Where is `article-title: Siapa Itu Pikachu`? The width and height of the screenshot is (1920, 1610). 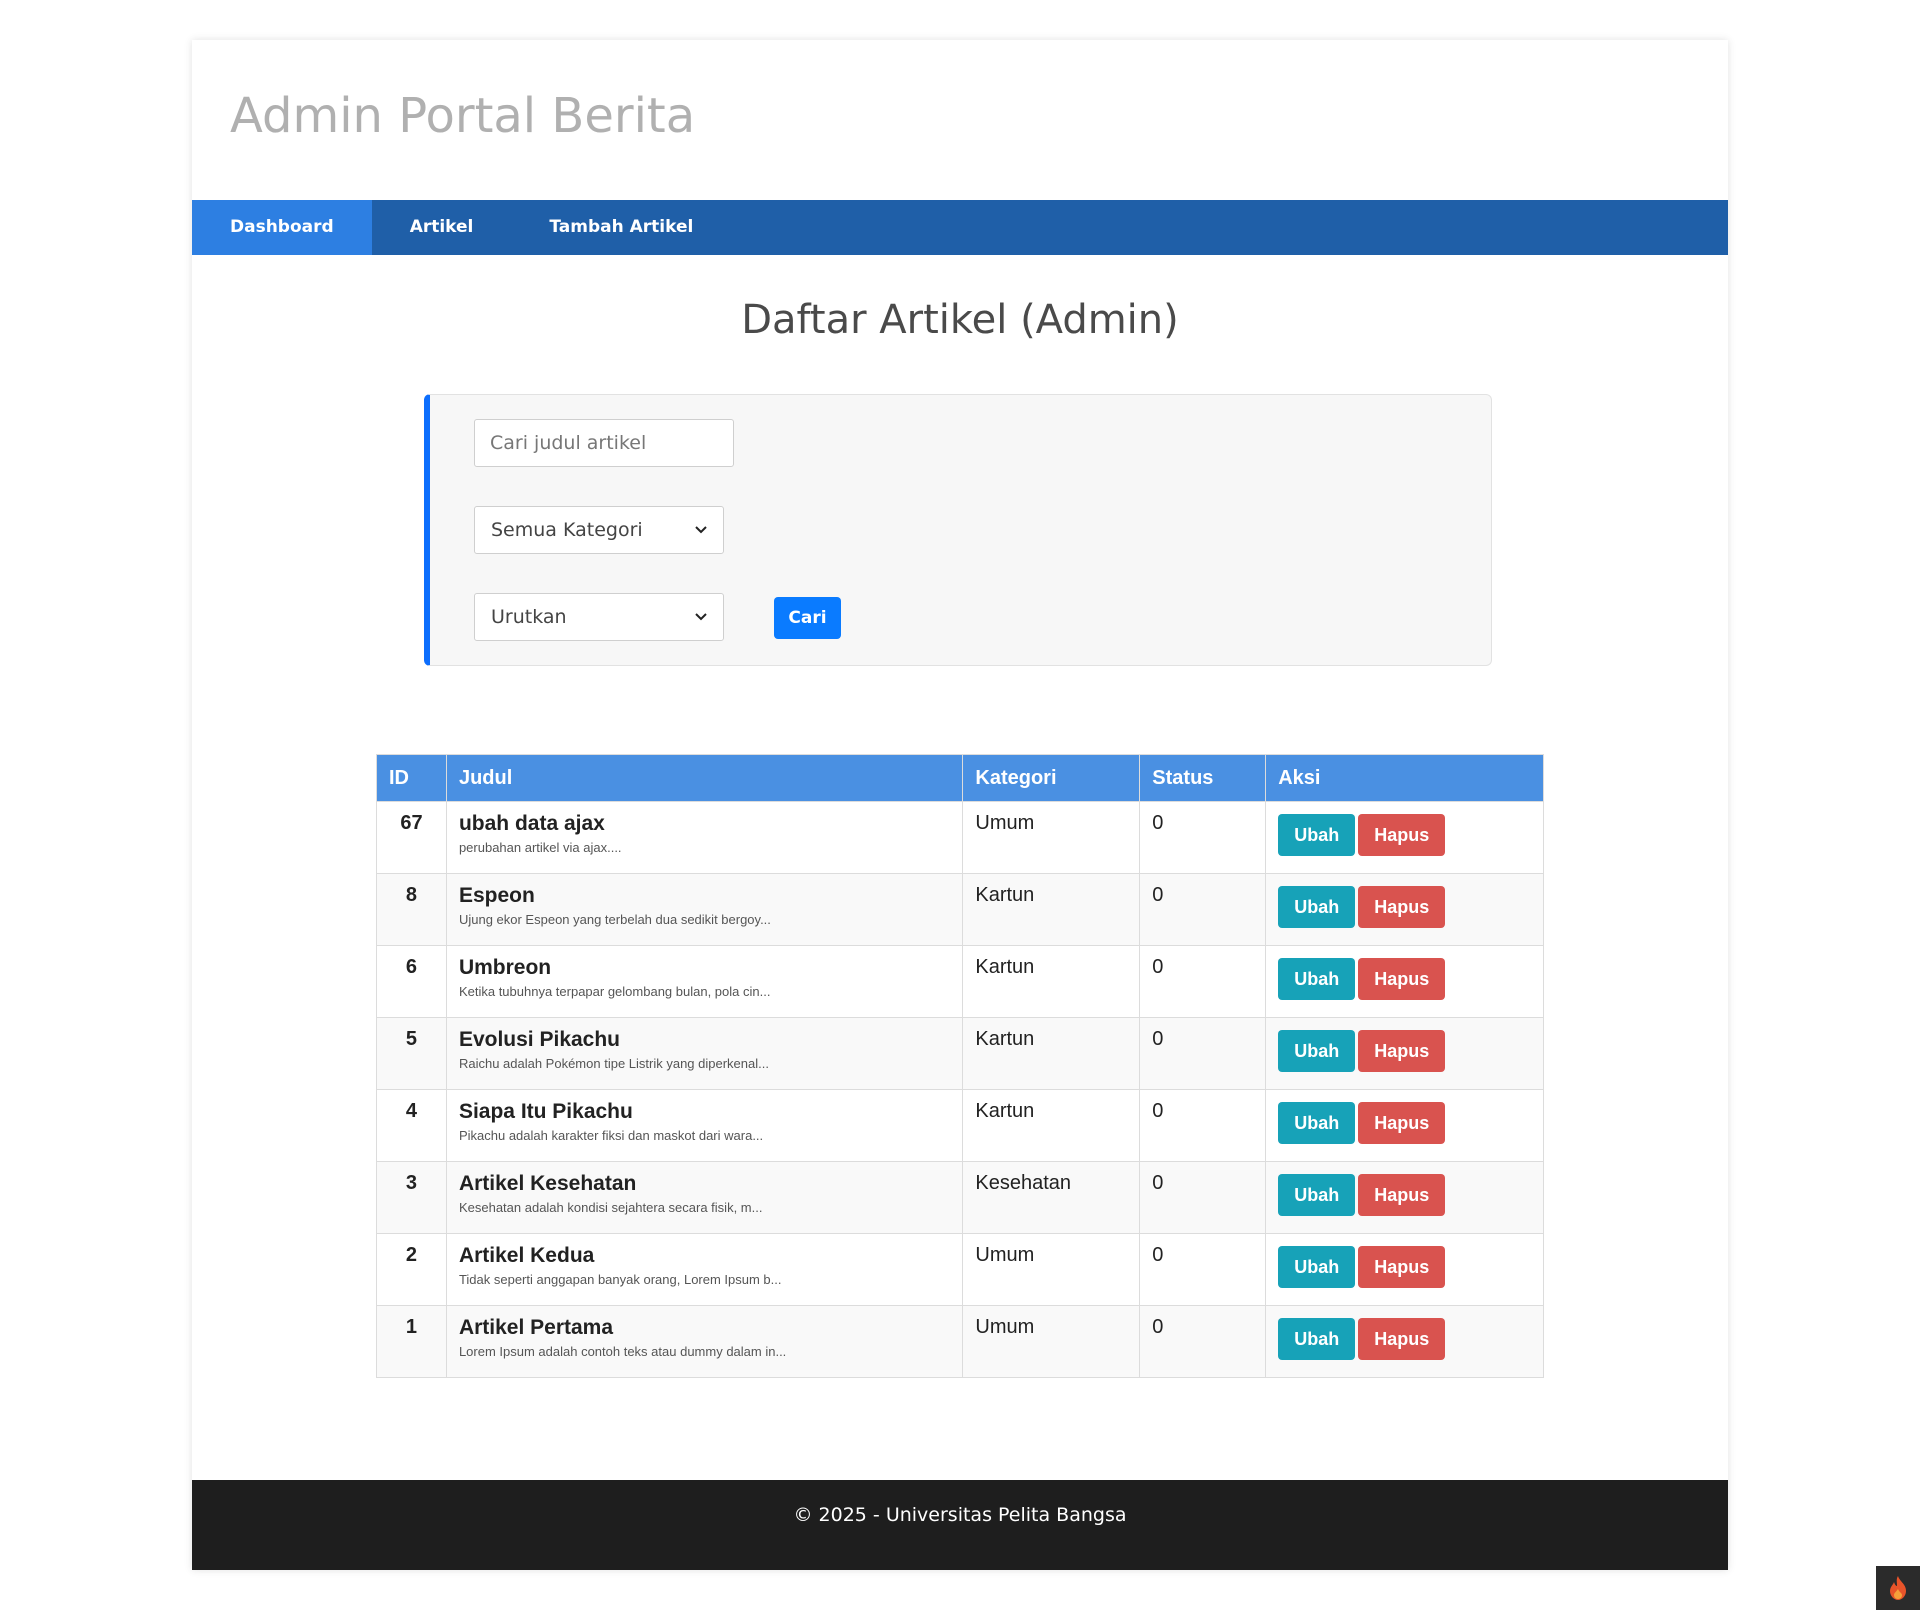 article-title: Siapa Itu Pikachu is located at coordinates (704, 1112).